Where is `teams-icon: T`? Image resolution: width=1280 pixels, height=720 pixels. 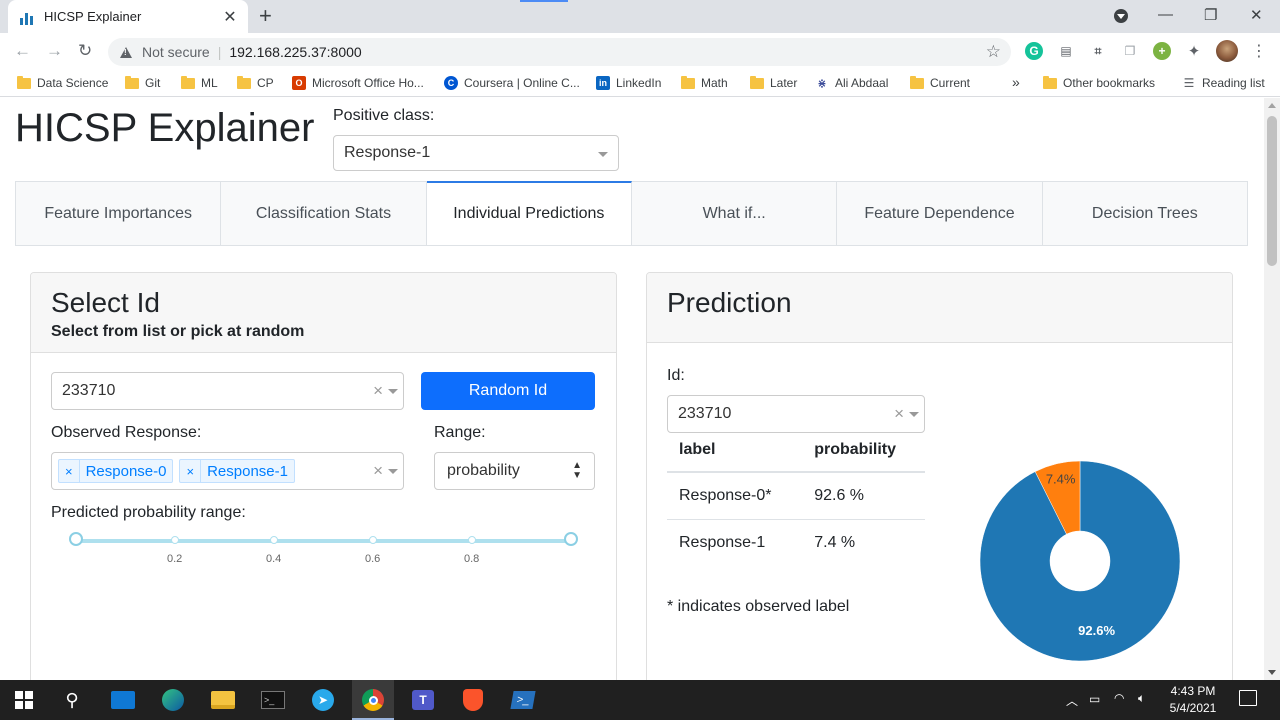
teams-icon: T is located at coordinates (423, 700).